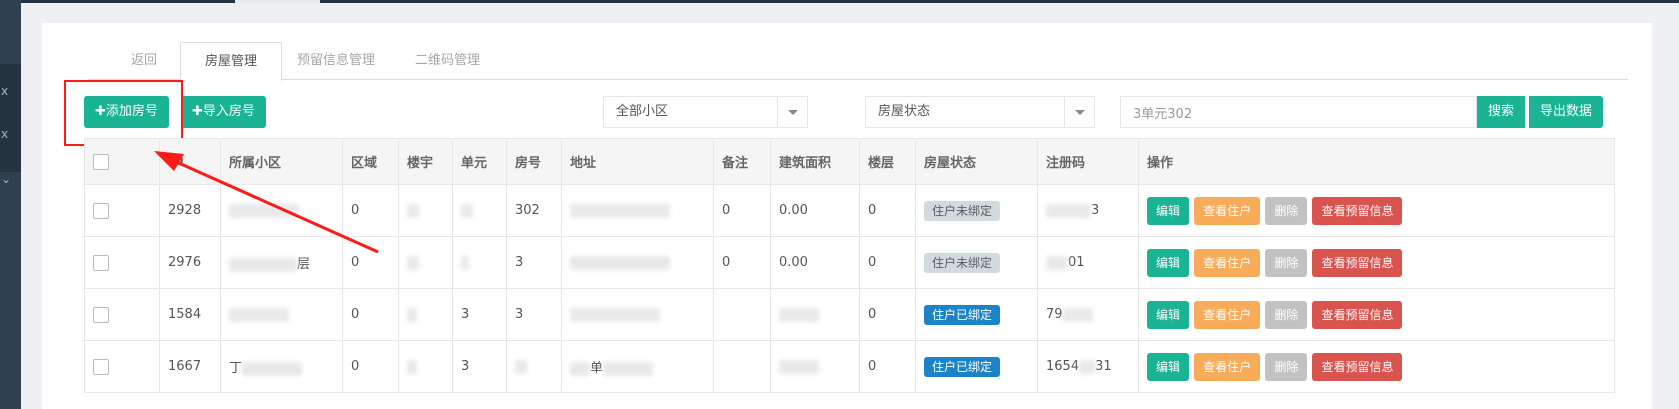 The image size is (1679, 409). I want to click on status-select-value: 房屋状态, so click(904, 111).